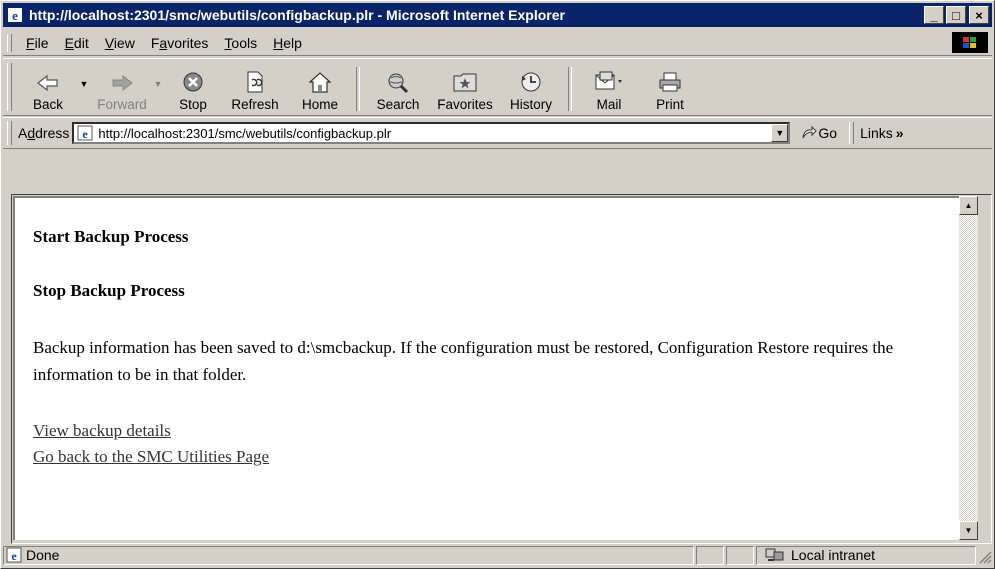  I want to click on printer-icon, so click(670, 82).